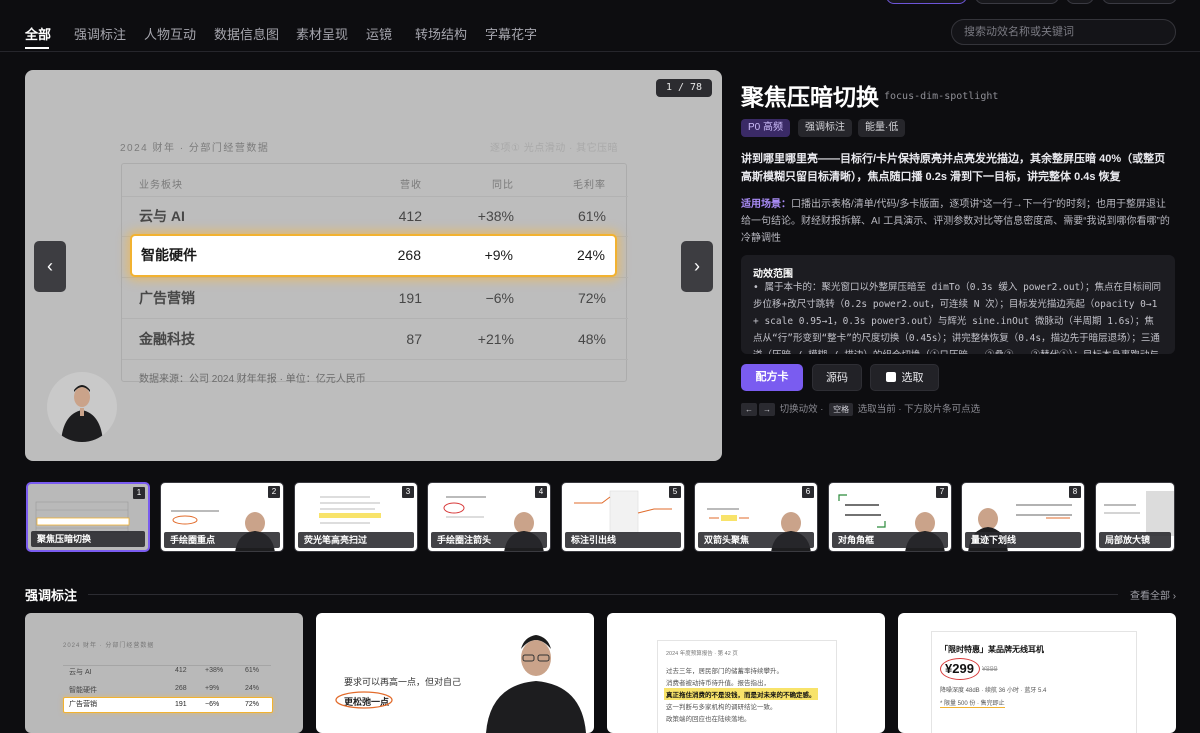  What do you see at coordinates (972, 703) in the screenshot?
I see `card-product-note: * 限量 500 份 · 售完即止` at bounding box center [972, 703].